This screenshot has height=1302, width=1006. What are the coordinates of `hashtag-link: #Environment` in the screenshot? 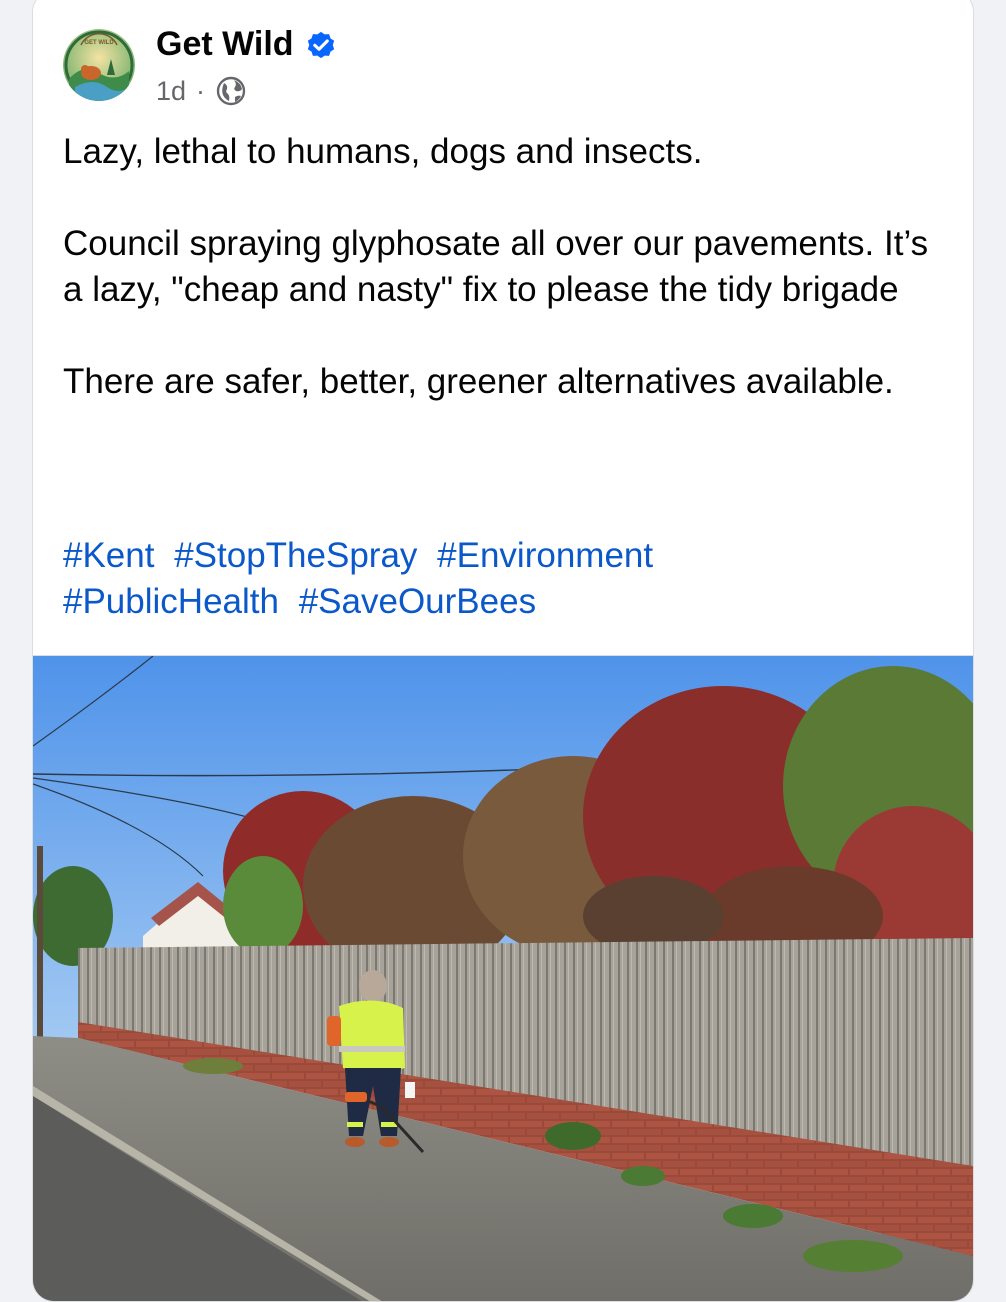 It's located at (545, 555).